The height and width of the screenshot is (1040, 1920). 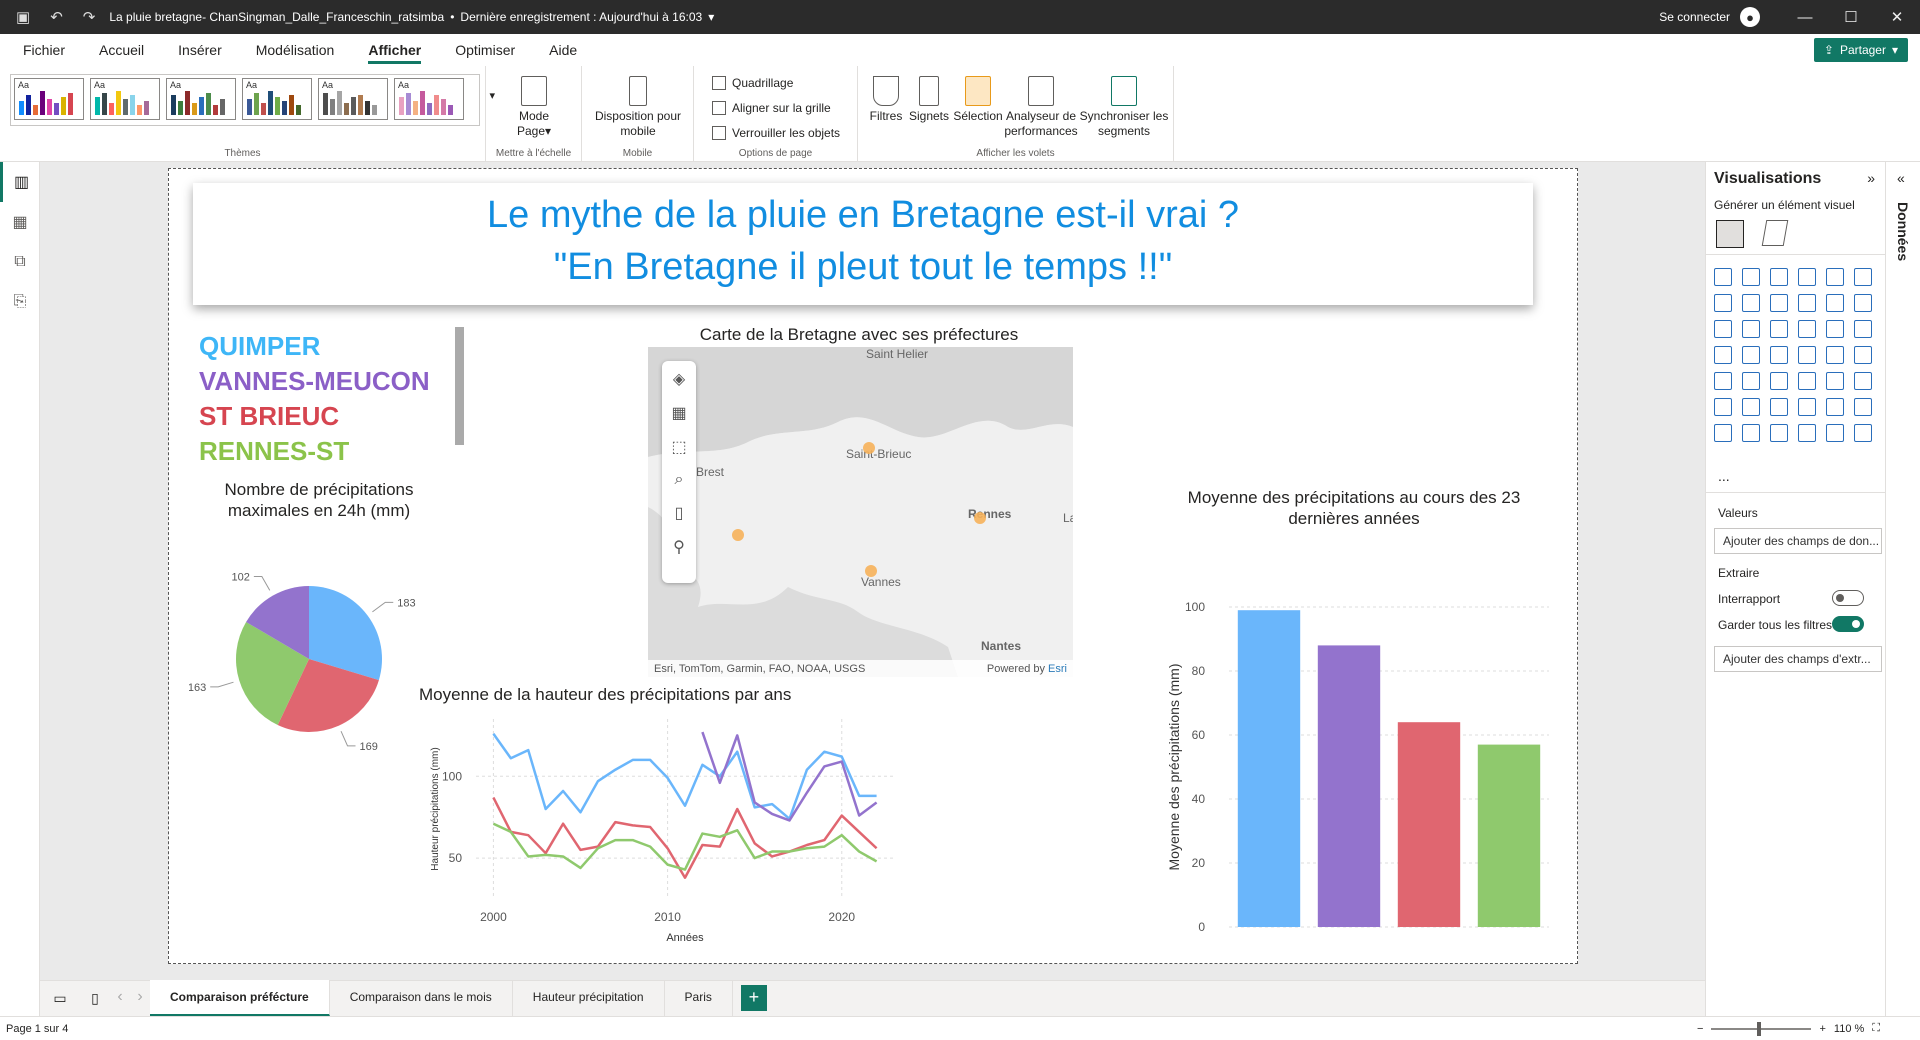 I want to click on add-page-button: +, so click(x=753, y=998).